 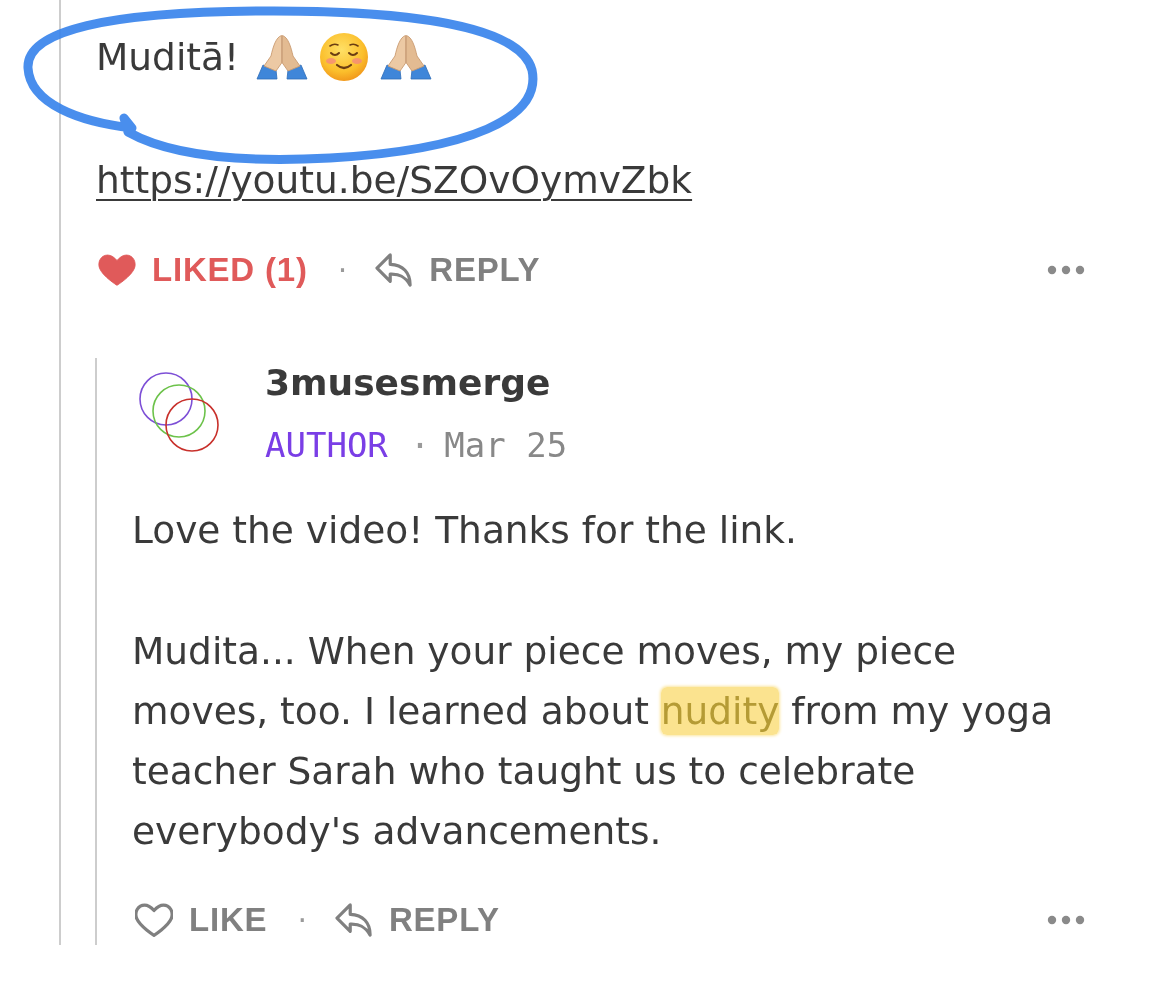 I want to click on author-label: AUTHOR, so click(x=326, y=445).